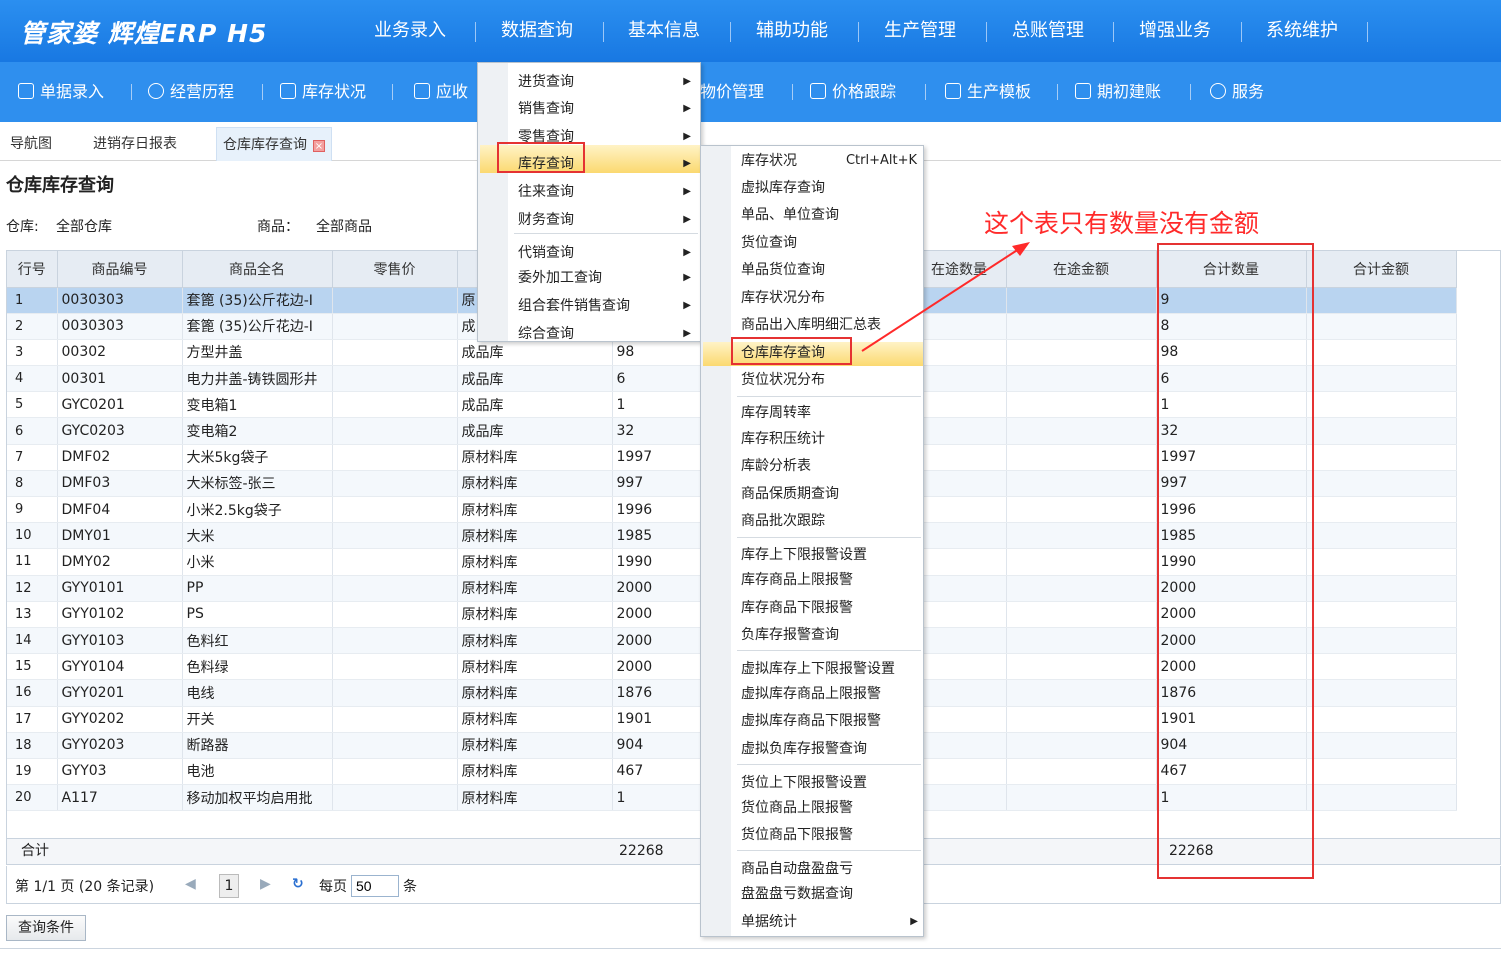  What do you see at coordinates (323, 92) in the screenshot?
I see `tool-stock-status: 库存状况` at bounding box center [323, 92].